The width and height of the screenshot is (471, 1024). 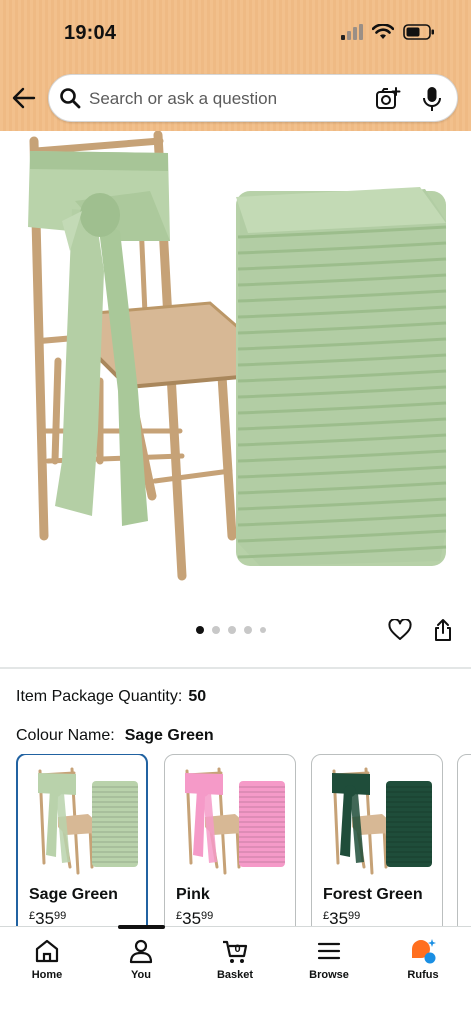 I want to click on nav-browse-label: Browse, so click(x=329, y=975).